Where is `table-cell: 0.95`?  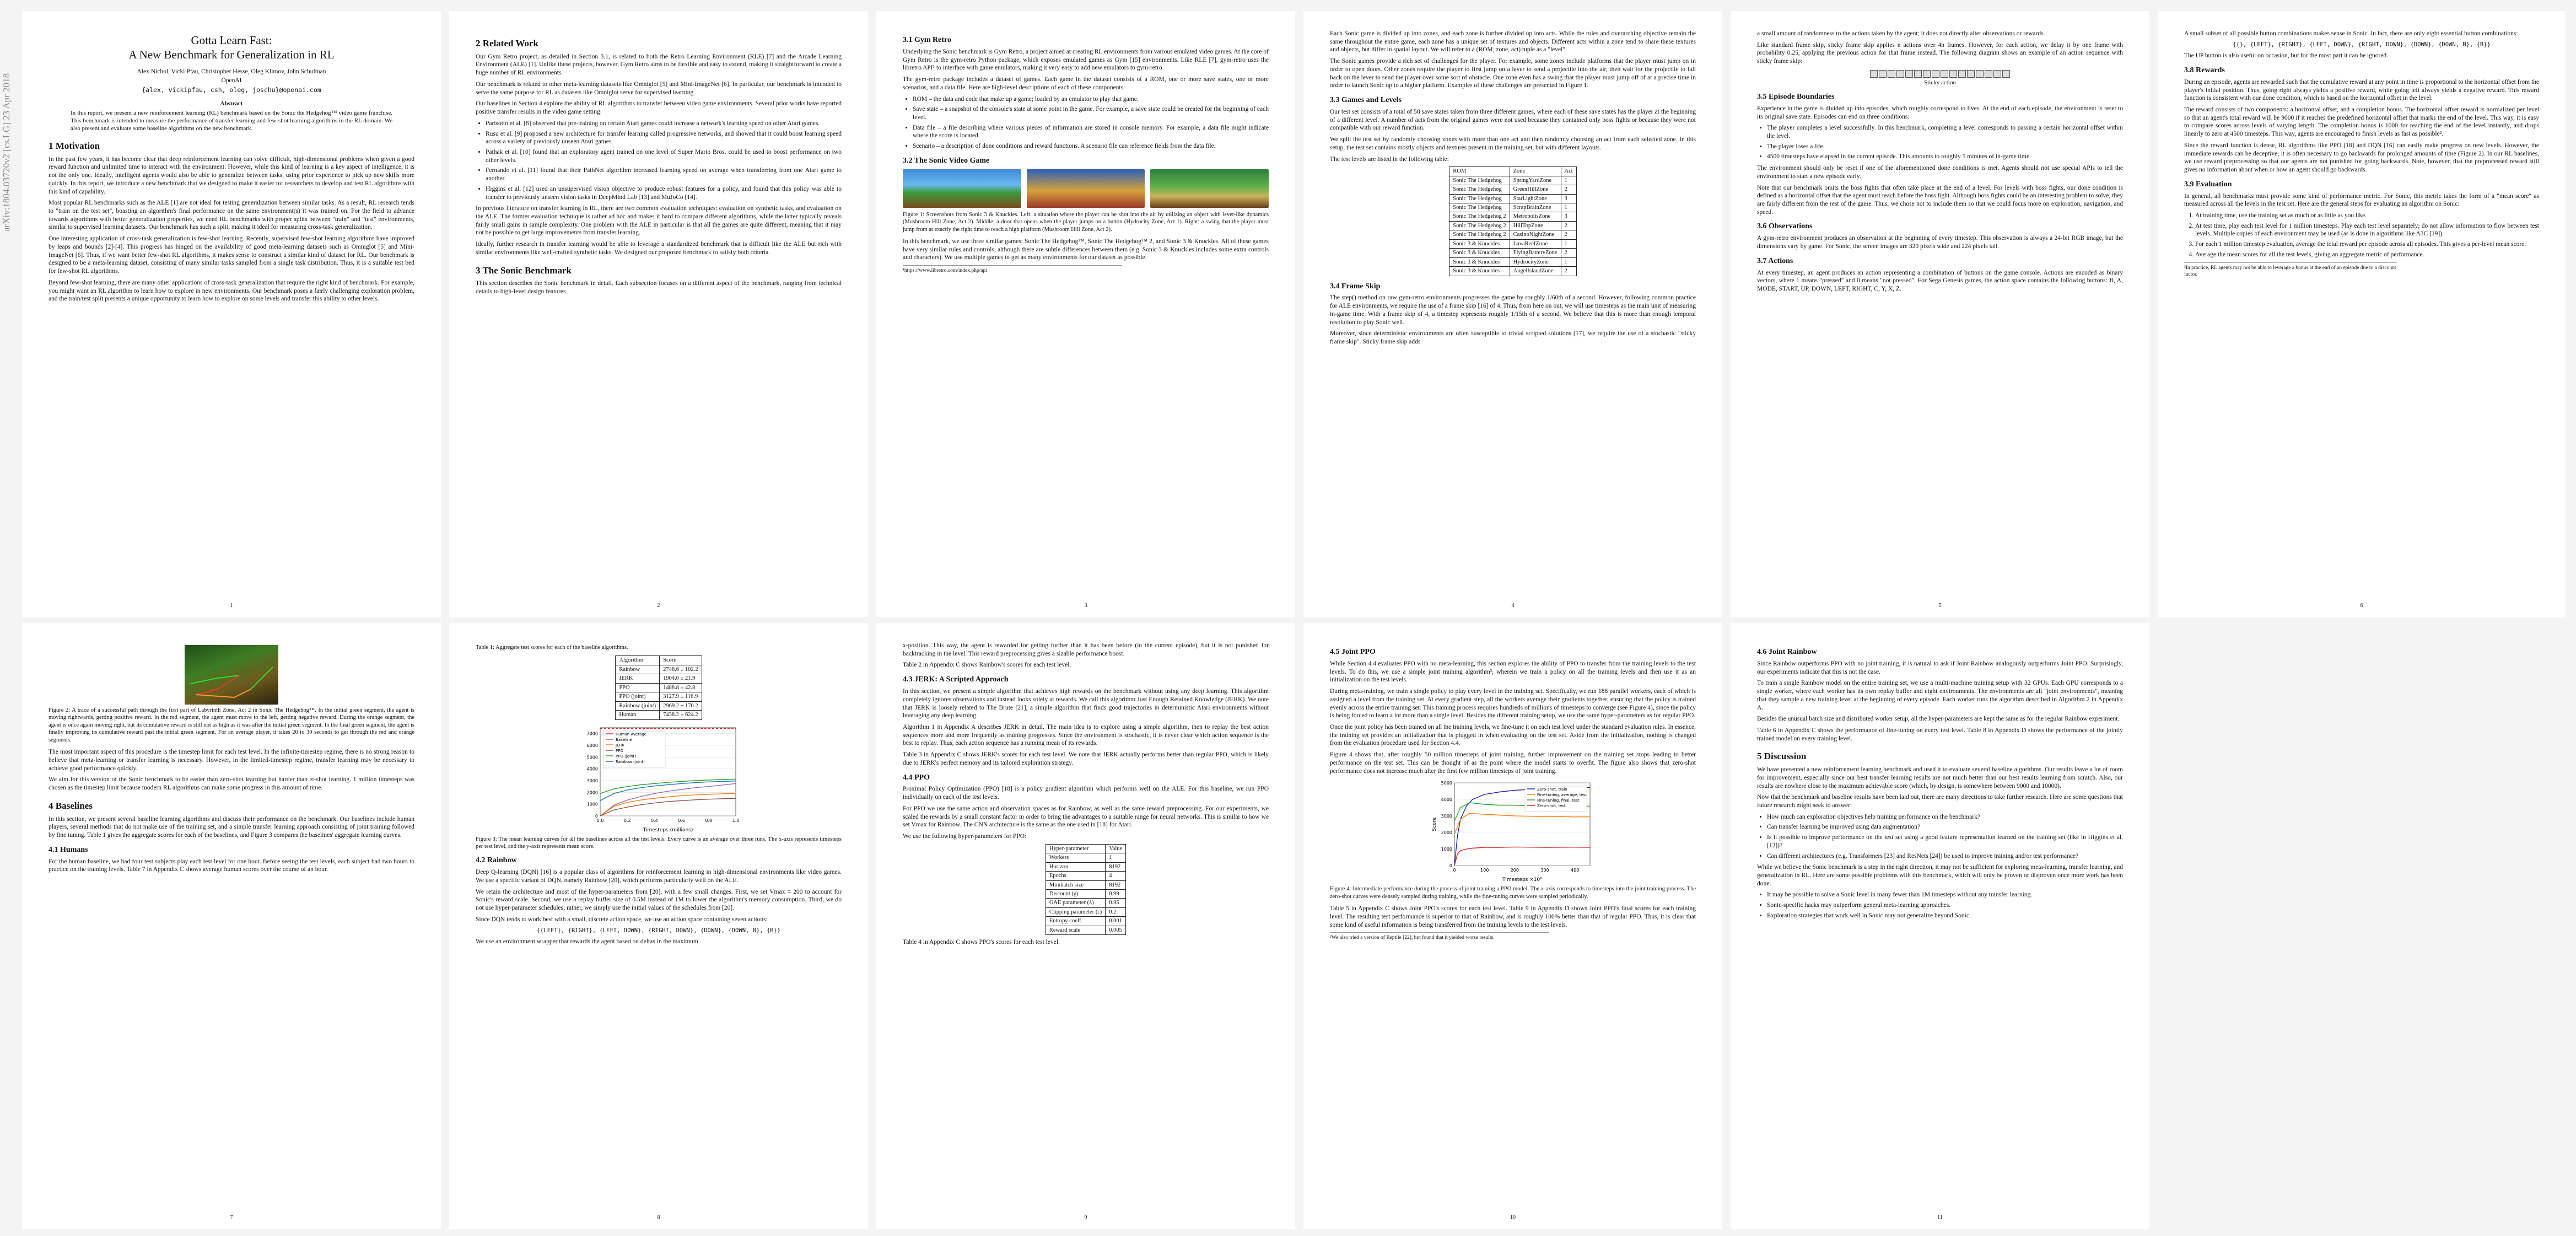
table-cell: 0.95 is located at coordinates (1116, 903).